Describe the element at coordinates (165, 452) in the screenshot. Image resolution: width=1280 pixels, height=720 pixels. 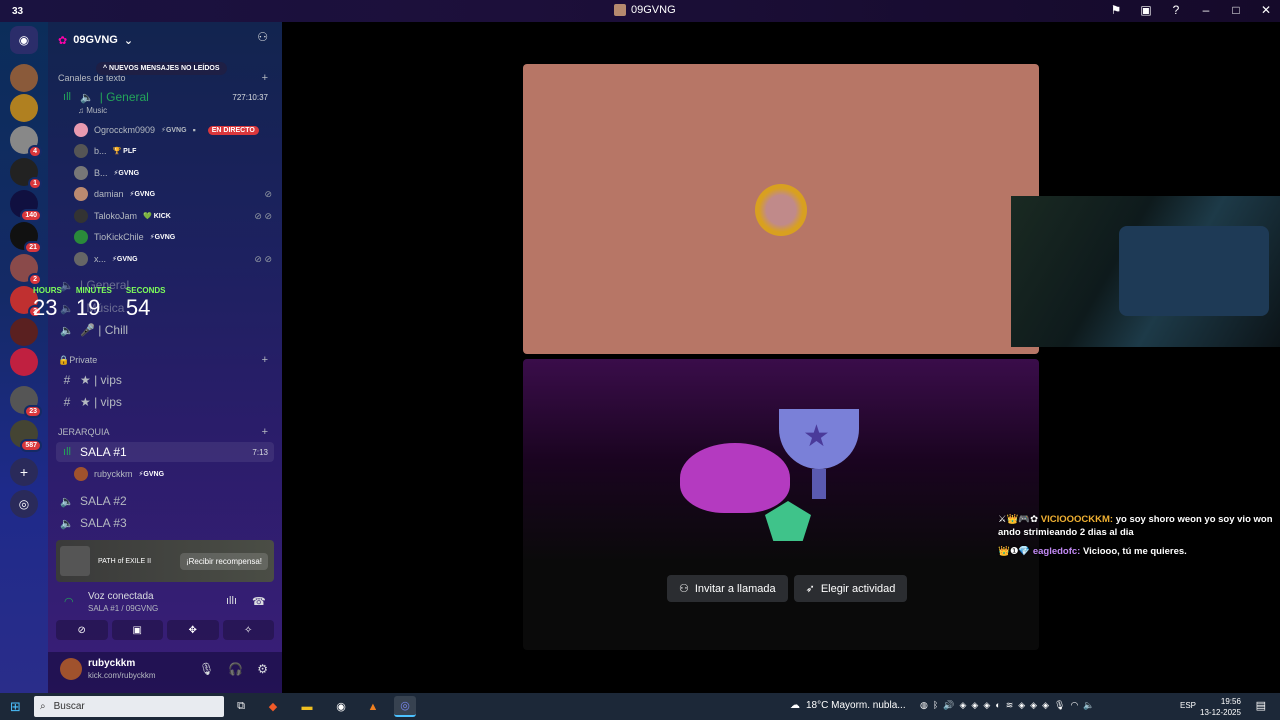
I see `voice-channel-sala1: ıll SALA #1 7:13` at that location.